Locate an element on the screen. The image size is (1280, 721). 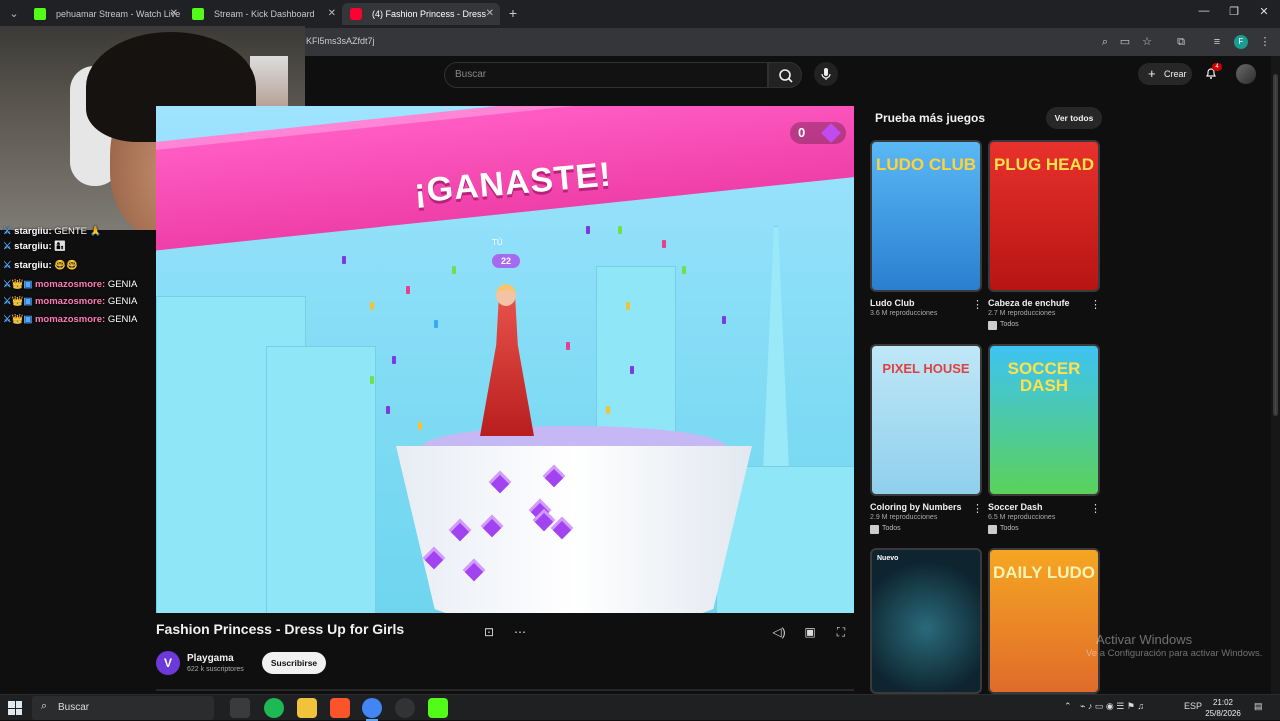
taskbar-search: ⌕ Buscar is located at coordinates (123, 708).